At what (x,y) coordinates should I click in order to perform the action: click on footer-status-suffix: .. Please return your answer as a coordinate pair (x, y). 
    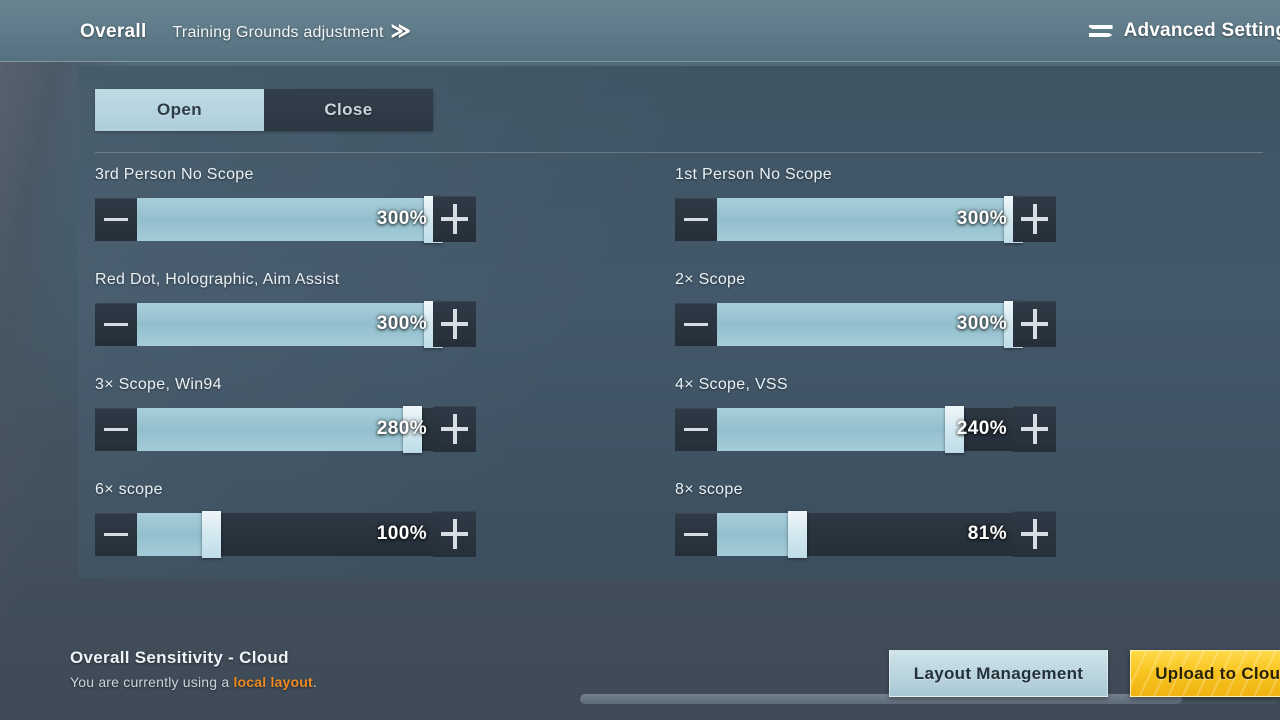
    Looking at the image, I should click on (314, 682).